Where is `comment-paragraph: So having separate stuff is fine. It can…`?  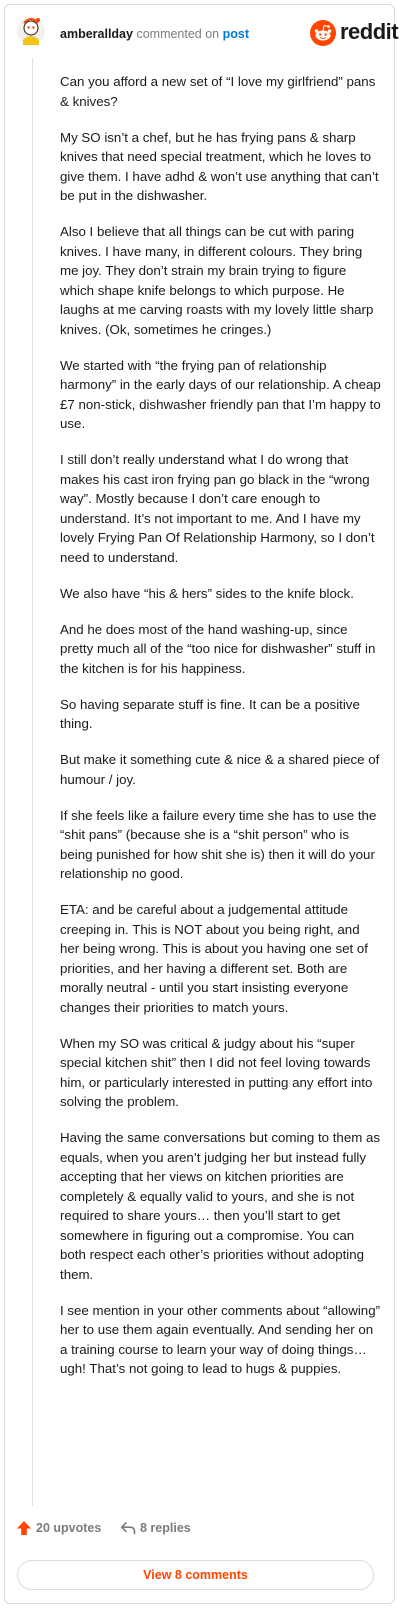
comment-paragraph: So having separate stuff is fine. It can… is located at coordinates (210, 714).